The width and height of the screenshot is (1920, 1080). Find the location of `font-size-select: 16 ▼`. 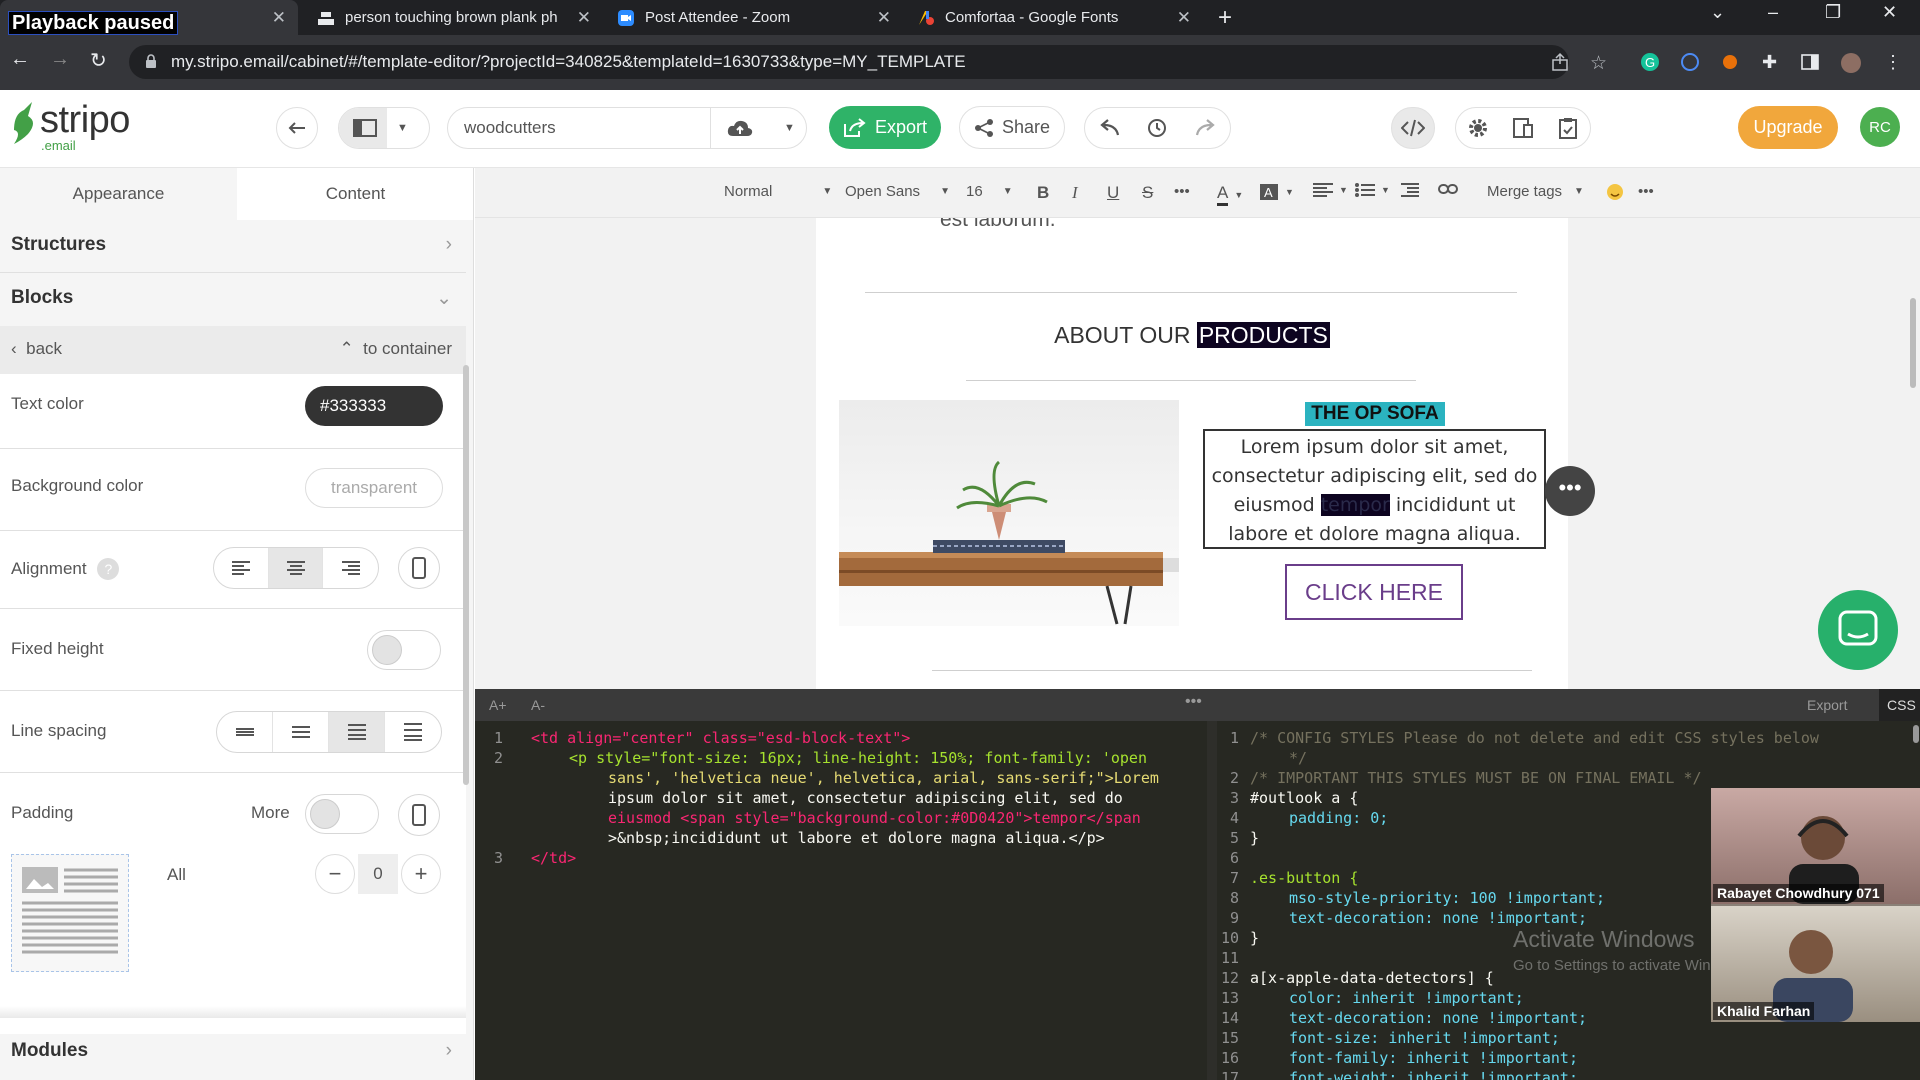

font-size-select: 16 ▼ is located at coordinates (989, 191).